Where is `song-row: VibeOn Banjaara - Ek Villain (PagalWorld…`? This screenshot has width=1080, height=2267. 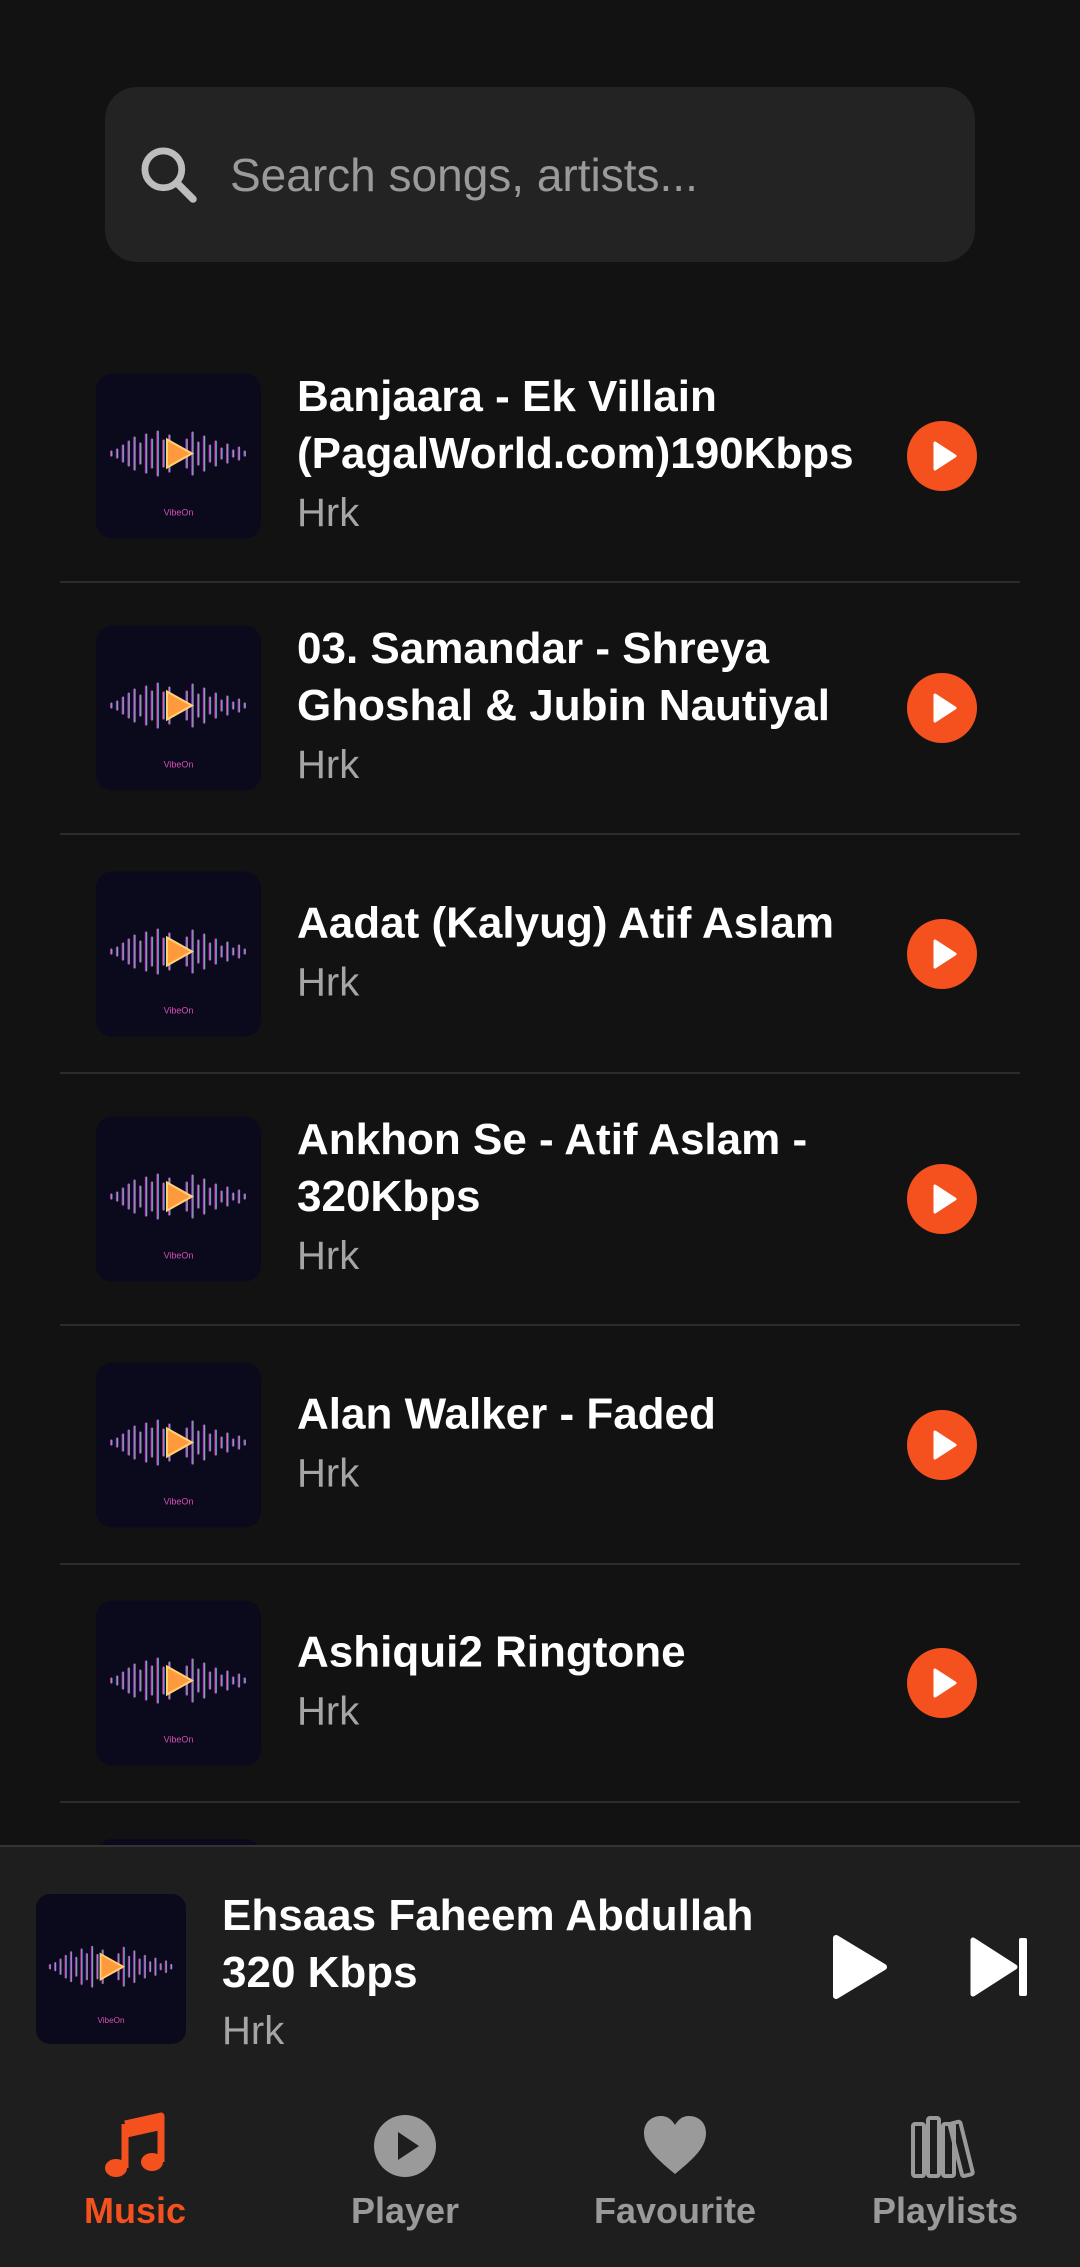
song-row: VibeOn Banjaara - Ek Villain (PagalWorld… is located at coordinates (540, 456).